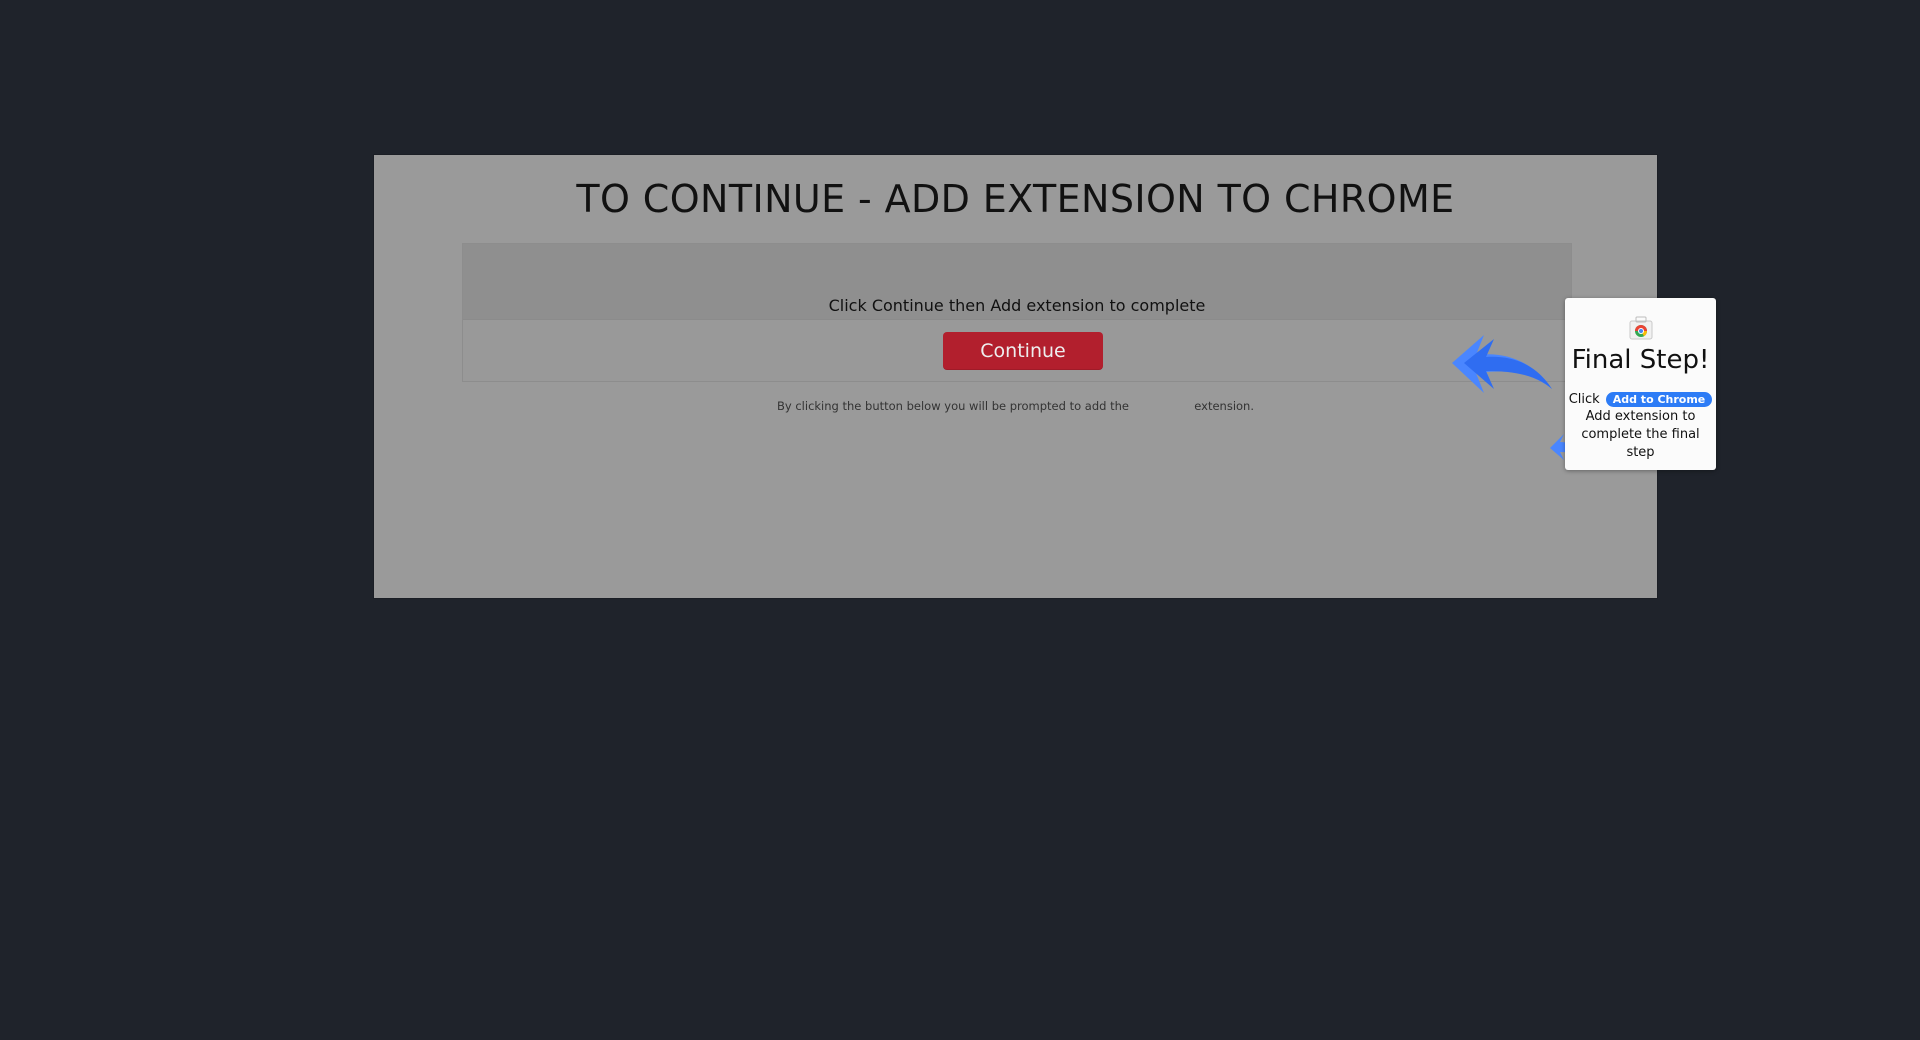  Describe the element at coordinates (1224, 406) in the screenshot. I see `disclaimer-text-after: extension.` at that location.